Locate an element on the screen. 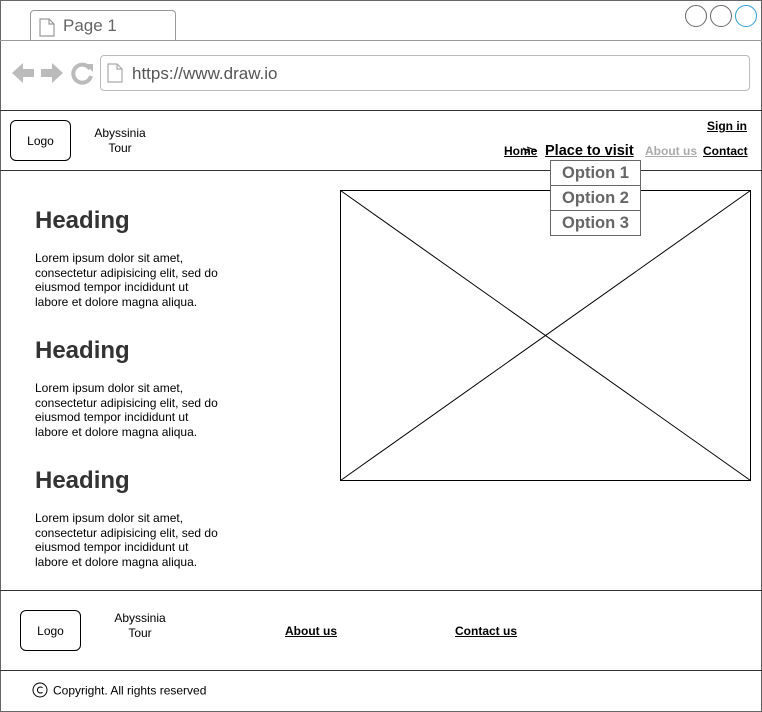 The width and height of the screenshot is (762, 712). footer-logo-label: Logo is located at coordinates (50, 630).